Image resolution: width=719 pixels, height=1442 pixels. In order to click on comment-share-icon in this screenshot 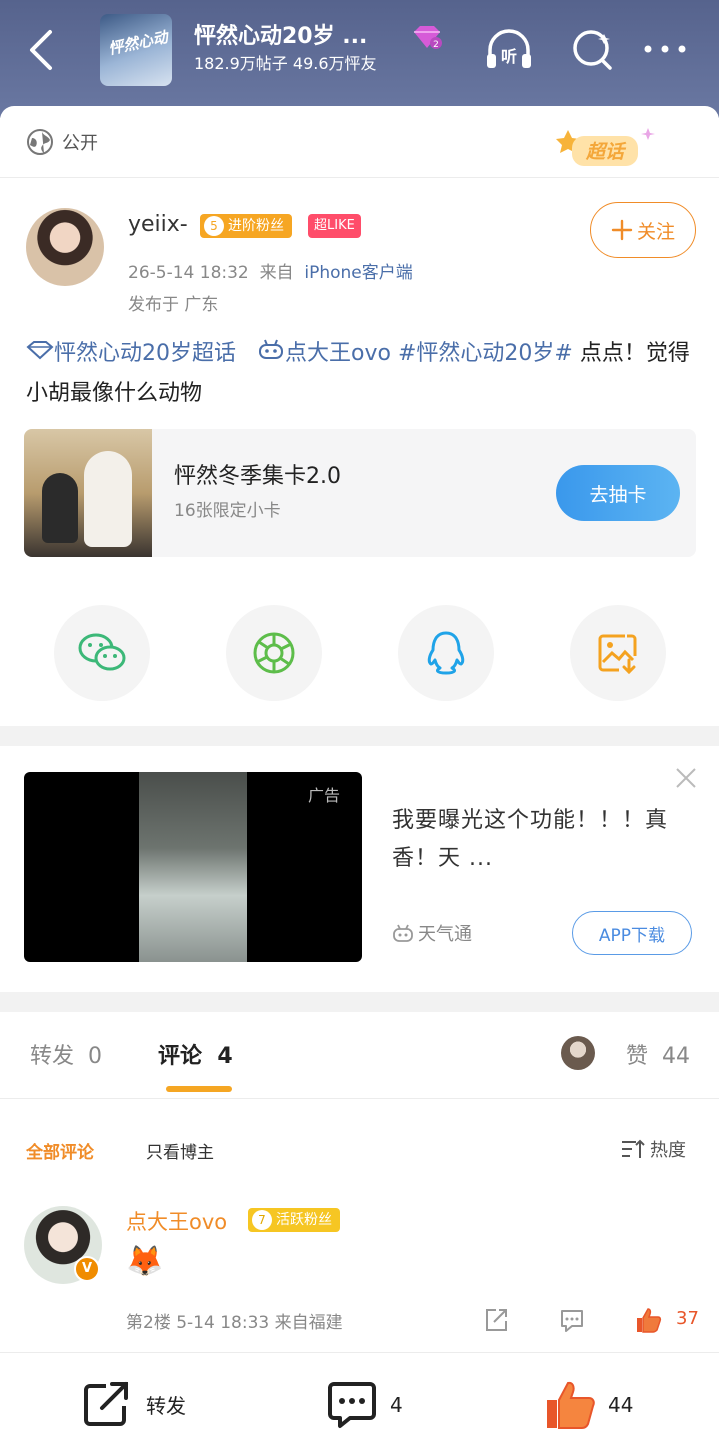, I will do `click(496, 1320)`.